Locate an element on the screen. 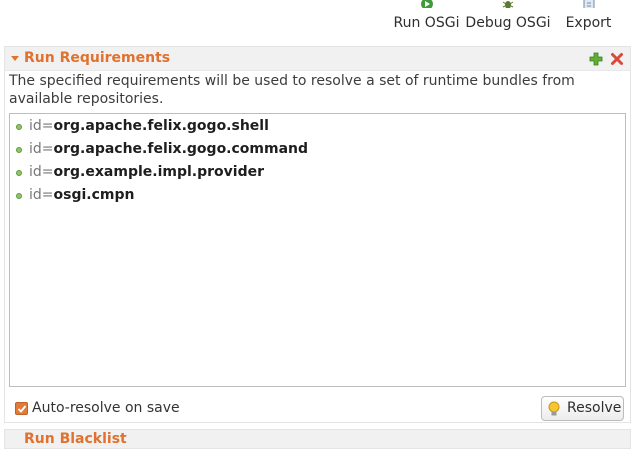  item-value: osgi.cmpn is located at coordinates (94, 195).